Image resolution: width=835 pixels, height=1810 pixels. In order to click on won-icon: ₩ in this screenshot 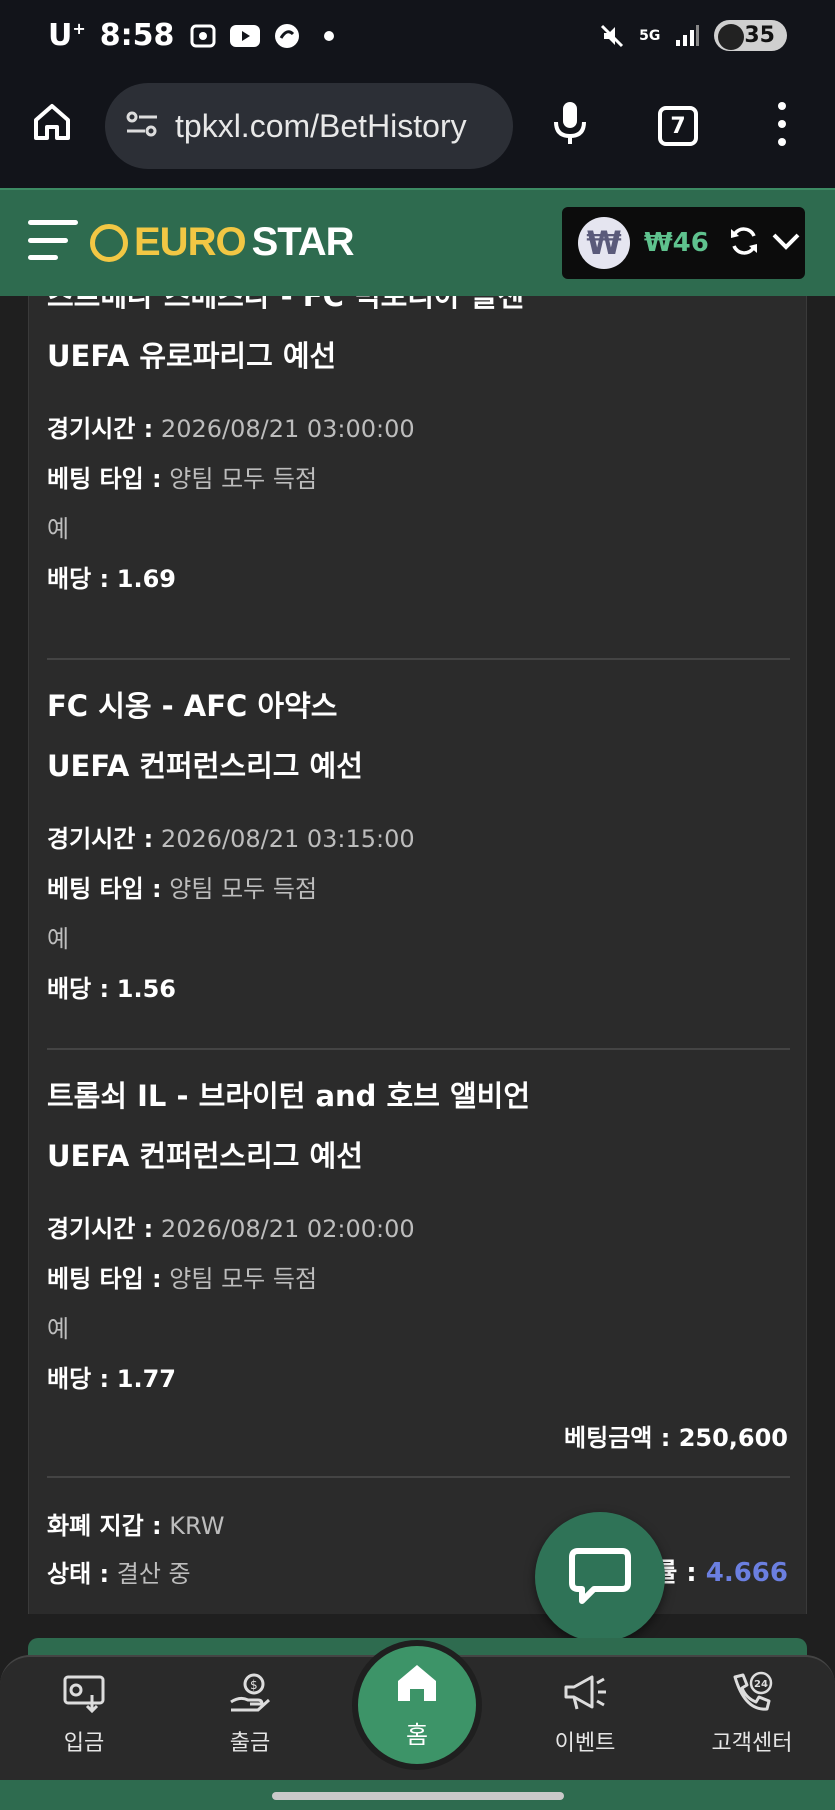, I will do `click(604, 243)`.